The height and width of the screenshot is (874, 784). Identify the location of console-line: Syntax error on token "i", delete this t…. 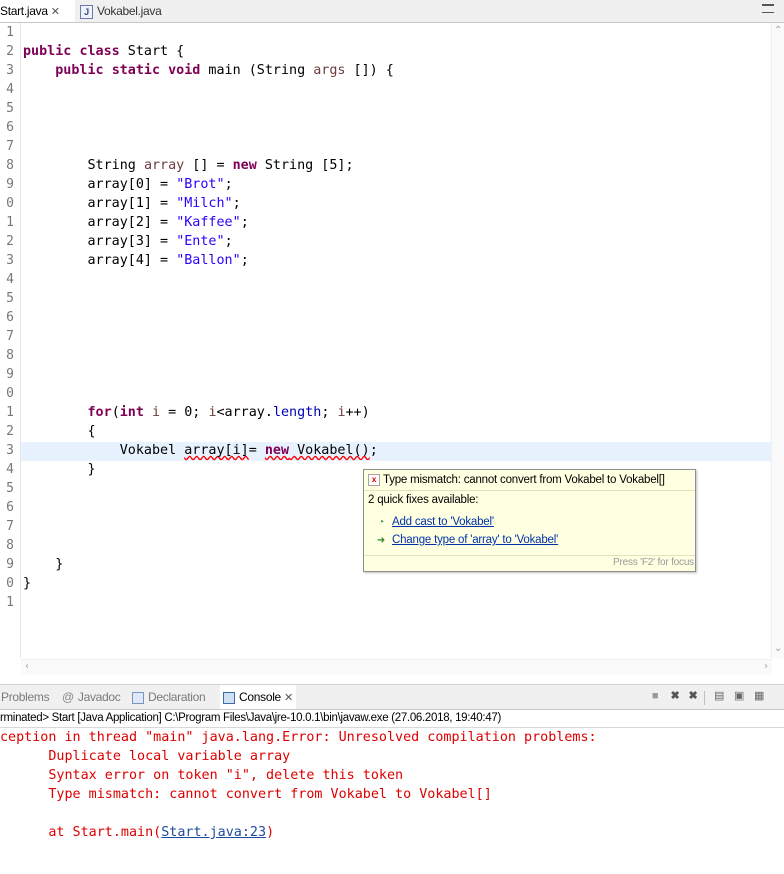
(202, 775).